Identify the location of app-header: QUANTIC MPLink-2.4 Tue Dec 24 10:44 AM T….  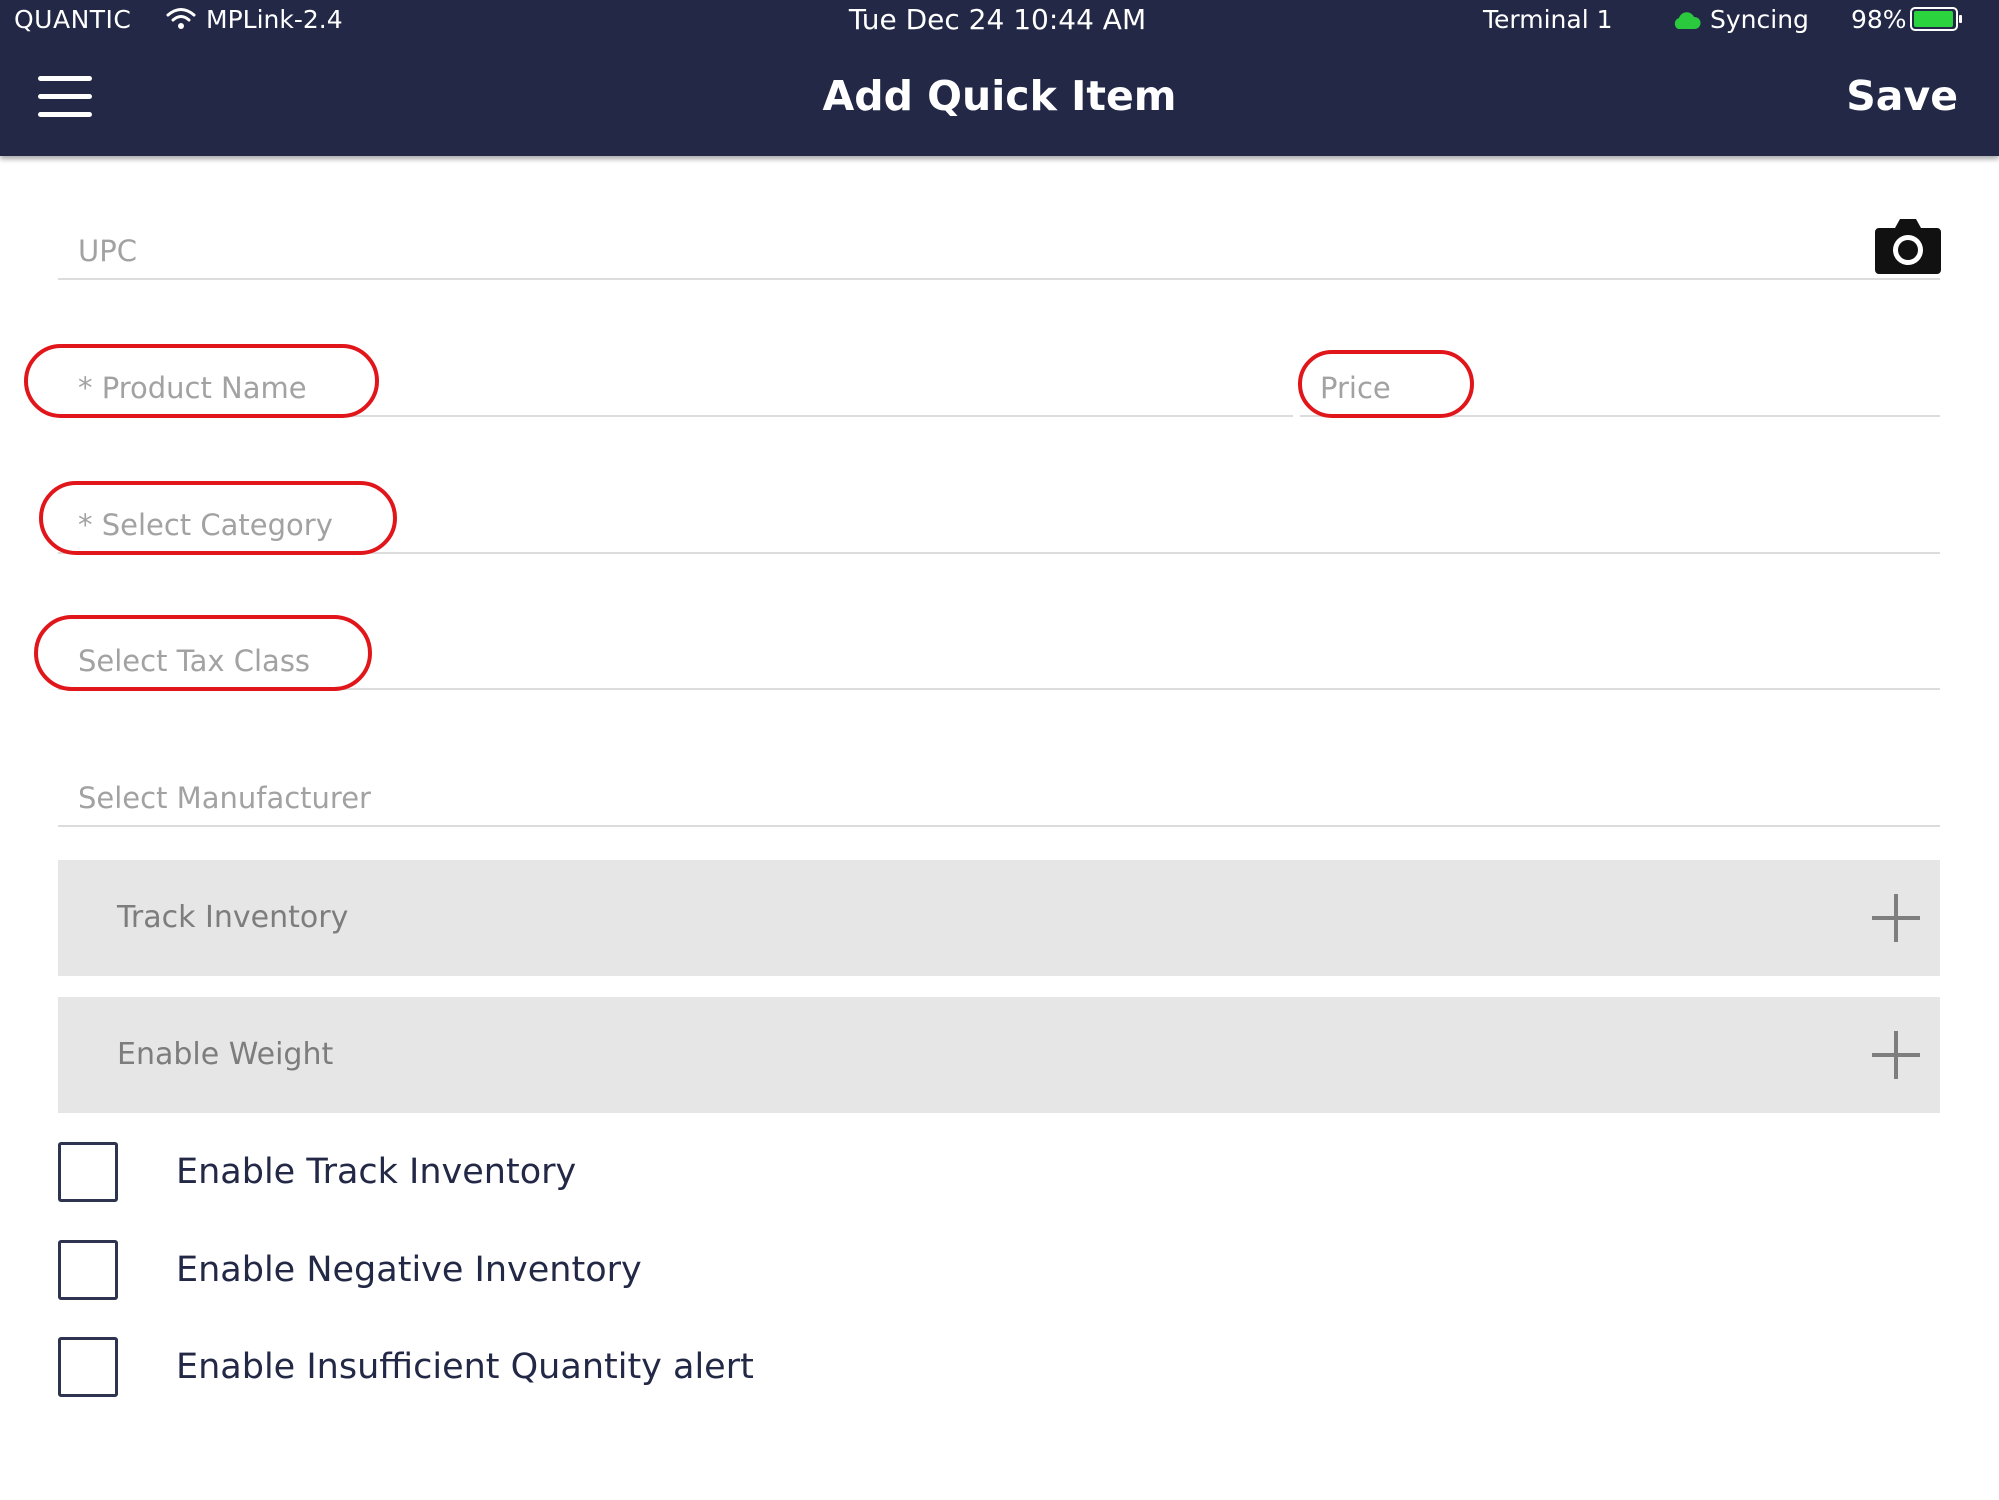
(999, 78).